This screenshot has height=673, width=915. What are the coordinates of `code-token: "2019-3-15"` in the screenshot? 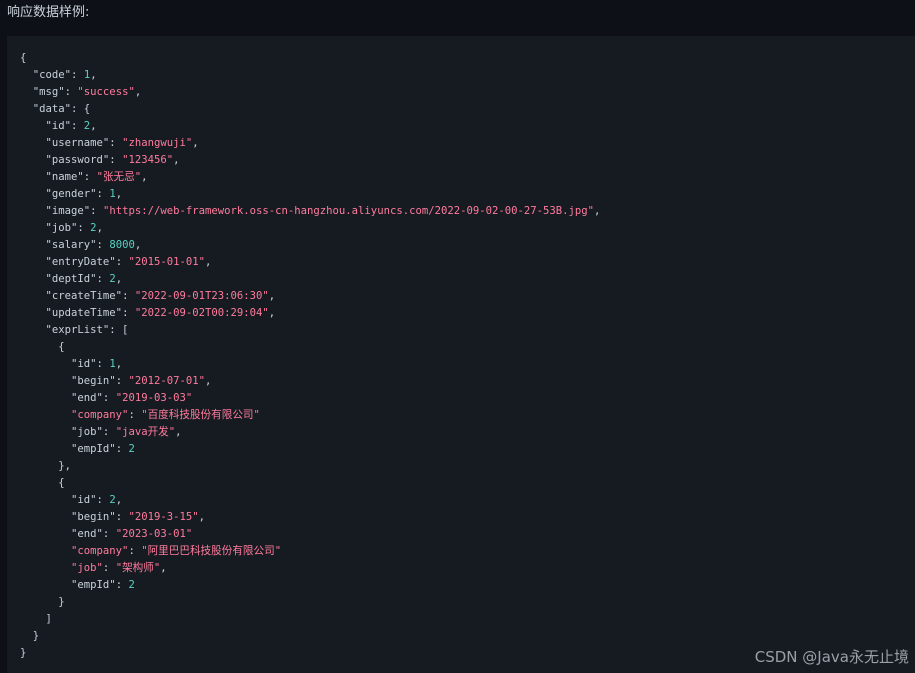 It's located at (163, 517).